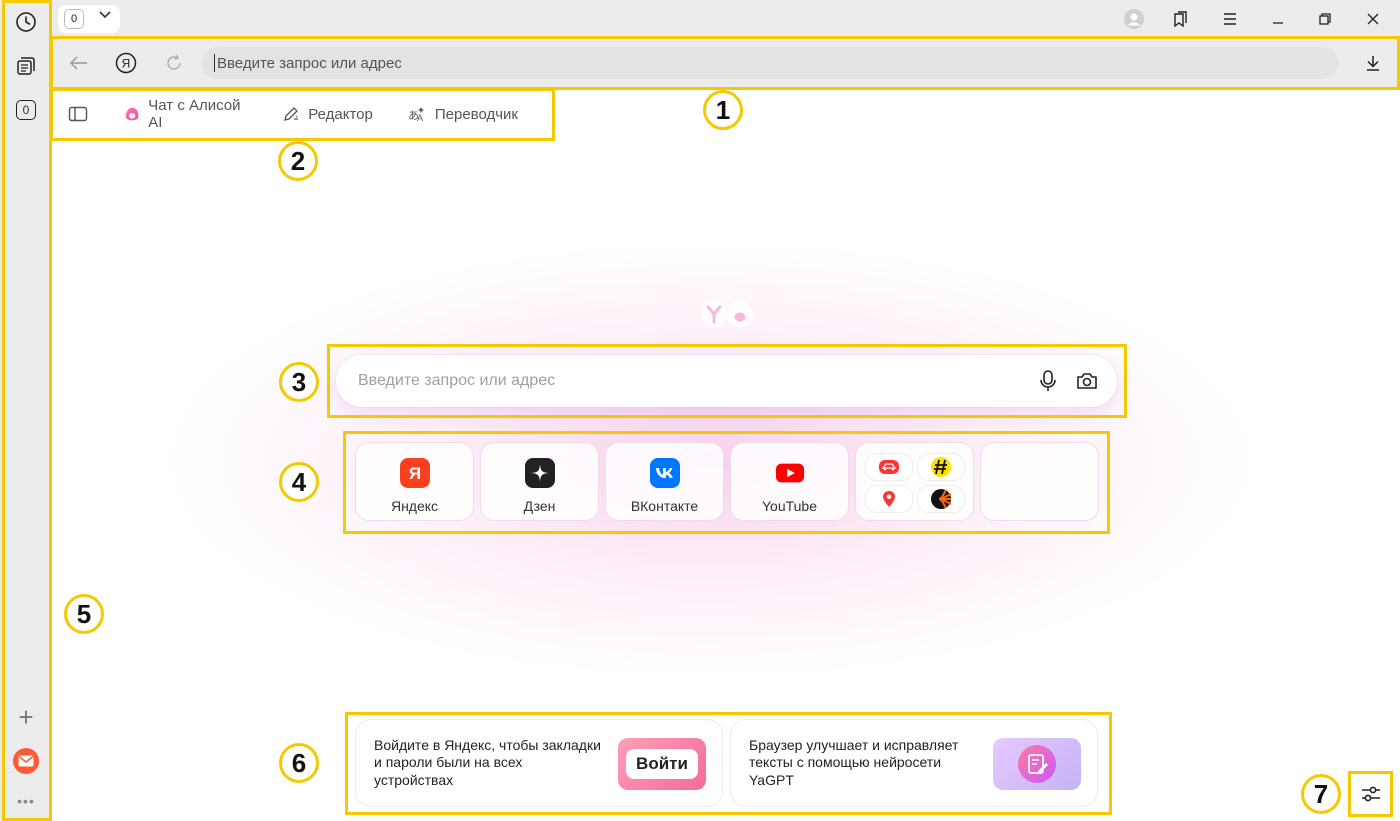 The height and width of the screenshot is (821, 1400). I want to click on hamburger-icon, so click(1230, 19).